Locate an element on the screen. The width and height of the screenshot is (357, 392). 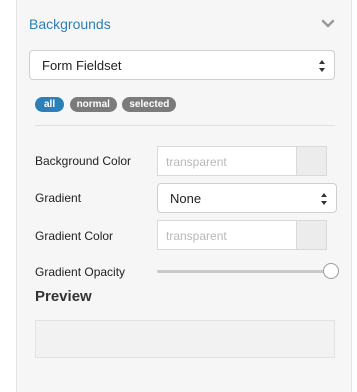
preview-title: Preview is located at coordinates (63, 296).